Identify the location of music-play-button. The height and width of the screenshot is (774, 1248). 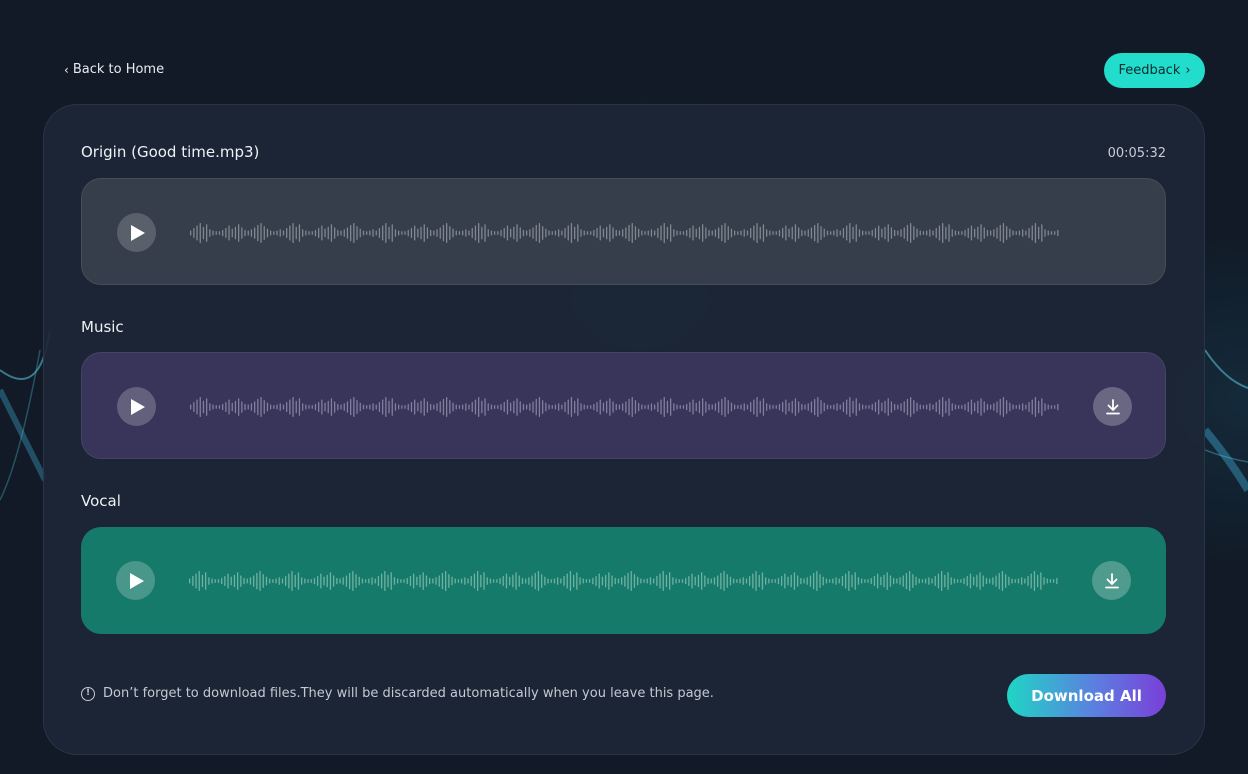
(136, 406).